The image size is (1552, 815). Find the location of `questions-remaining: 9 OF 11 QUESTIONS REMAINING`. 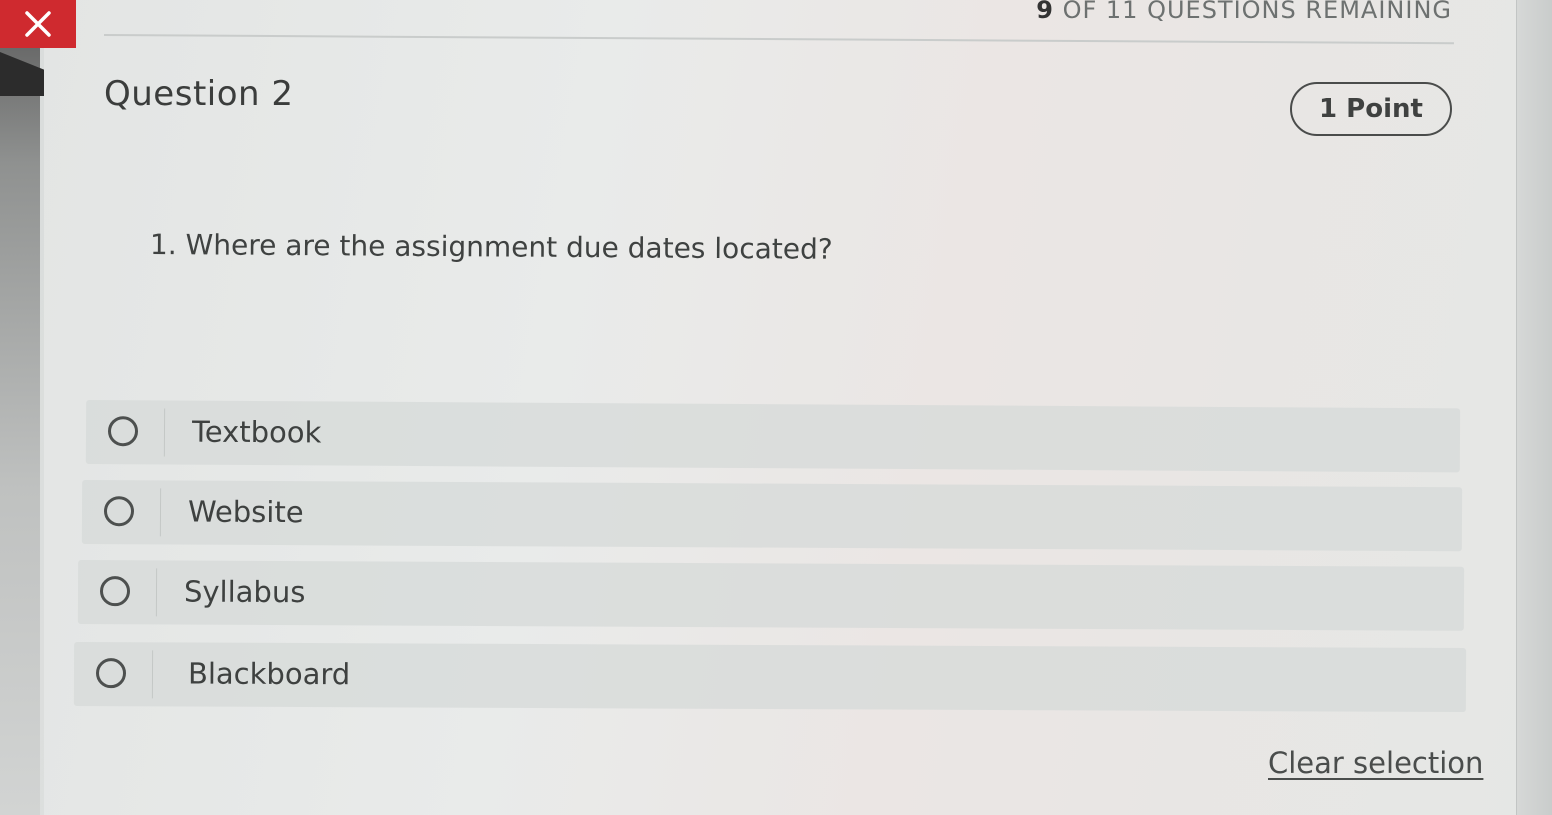

questions-remaining: 9 OF 11 QUESTIONS REMAINING is located at coordinates (1244, 12).